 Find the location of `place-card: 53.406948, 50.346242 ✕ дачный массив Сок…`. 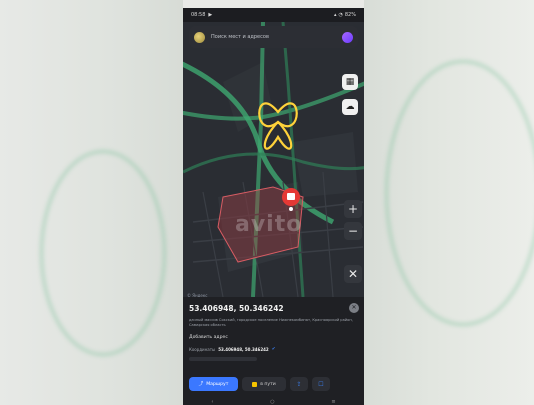

place-card: 53.406948, 50.346242 ✕ дачный массив Сок… is located at coordinates (273, 351).